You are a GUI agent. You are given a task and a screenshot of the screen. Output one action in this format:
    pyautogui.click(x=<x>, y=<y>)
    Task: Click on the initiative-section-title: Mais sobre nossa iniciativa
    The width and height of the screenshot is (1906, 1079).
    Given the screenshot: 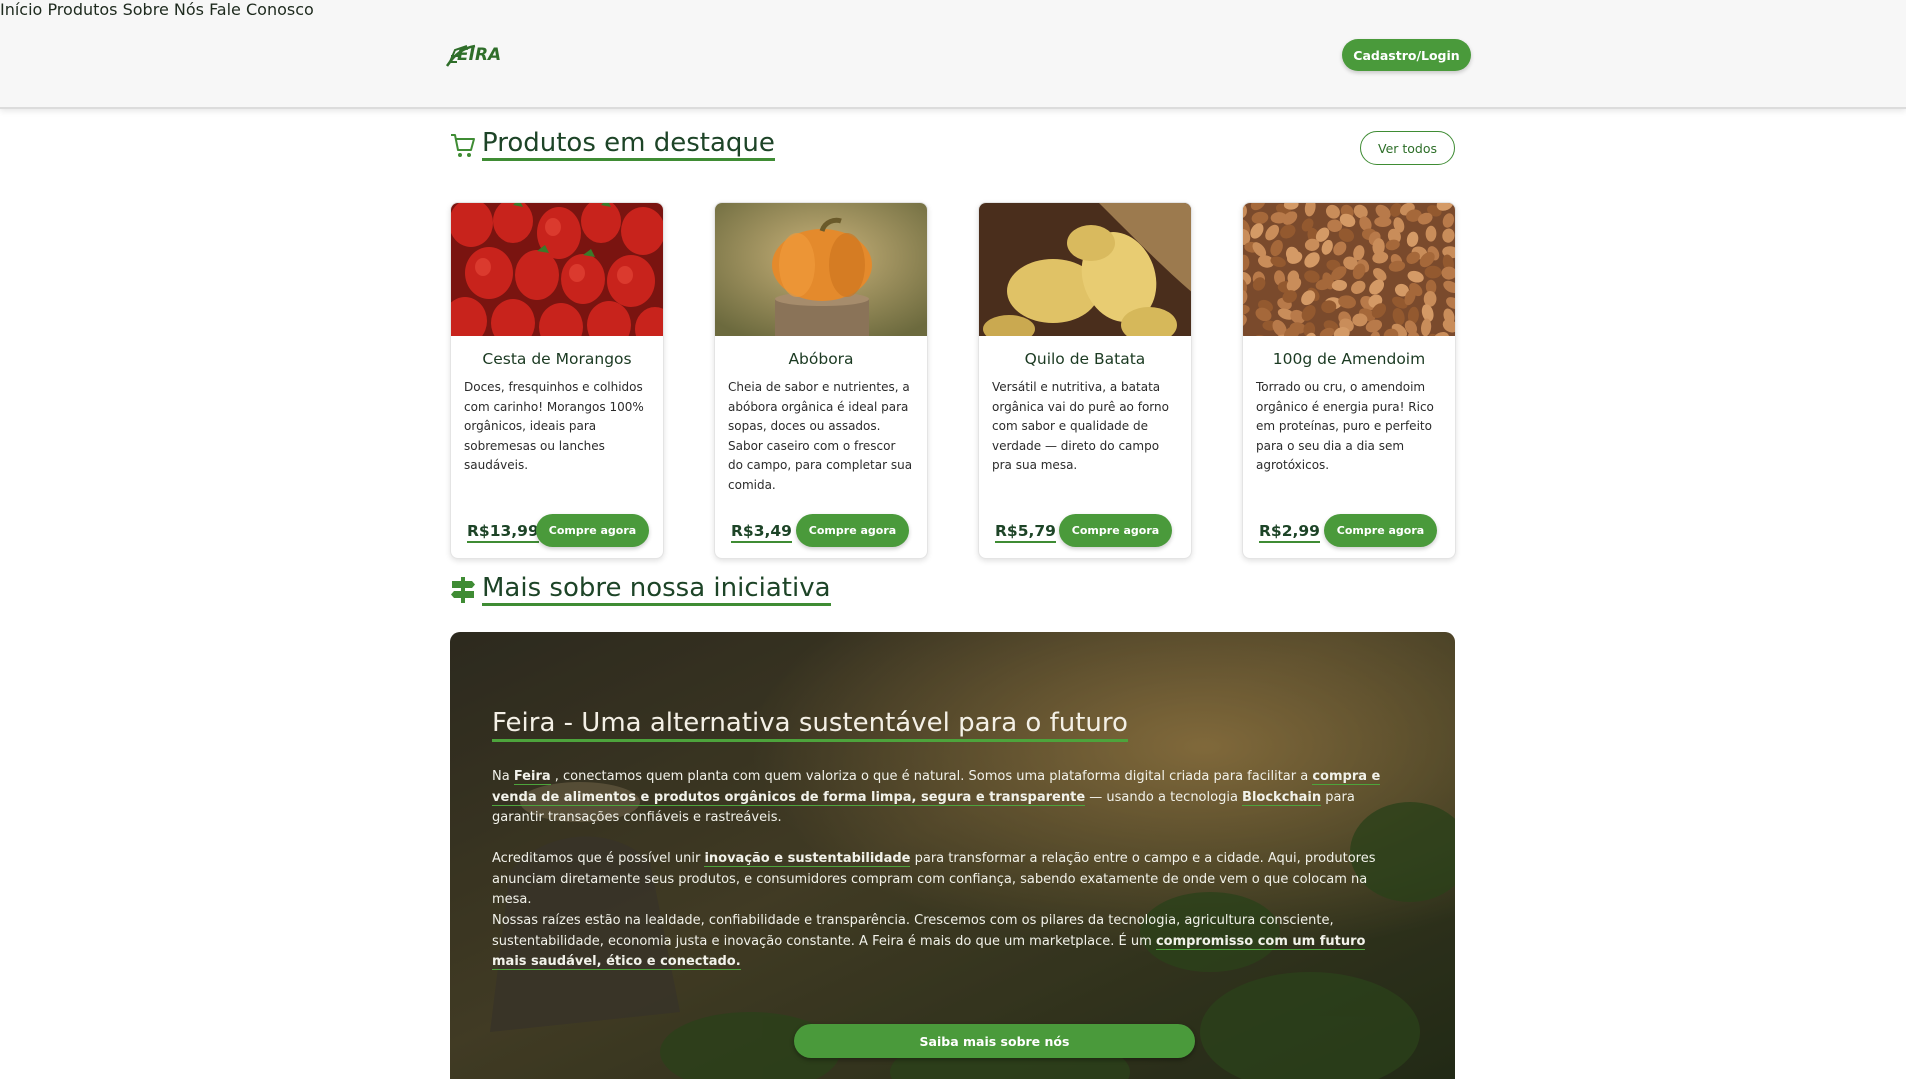 What is the action you would take?
    pyautogui.click(x=640, y=589)
    